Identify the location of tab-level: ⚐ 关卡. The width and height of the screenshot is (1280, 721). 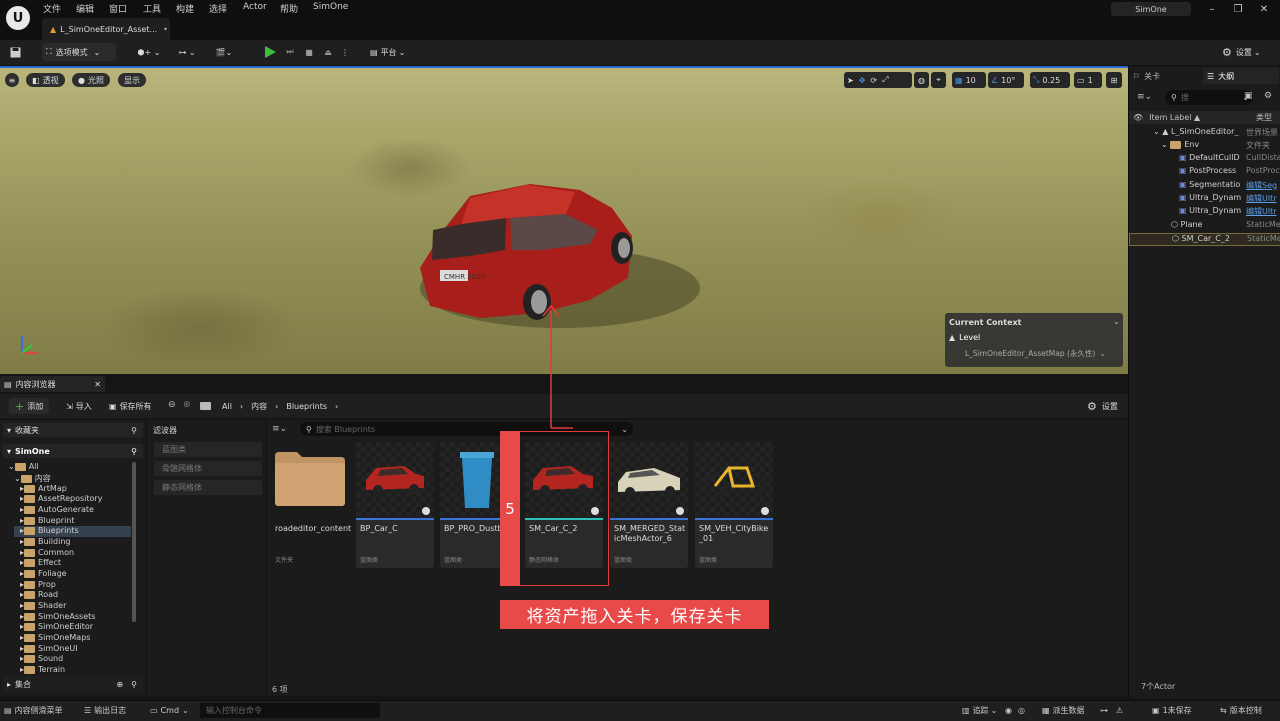
(1146, 76).